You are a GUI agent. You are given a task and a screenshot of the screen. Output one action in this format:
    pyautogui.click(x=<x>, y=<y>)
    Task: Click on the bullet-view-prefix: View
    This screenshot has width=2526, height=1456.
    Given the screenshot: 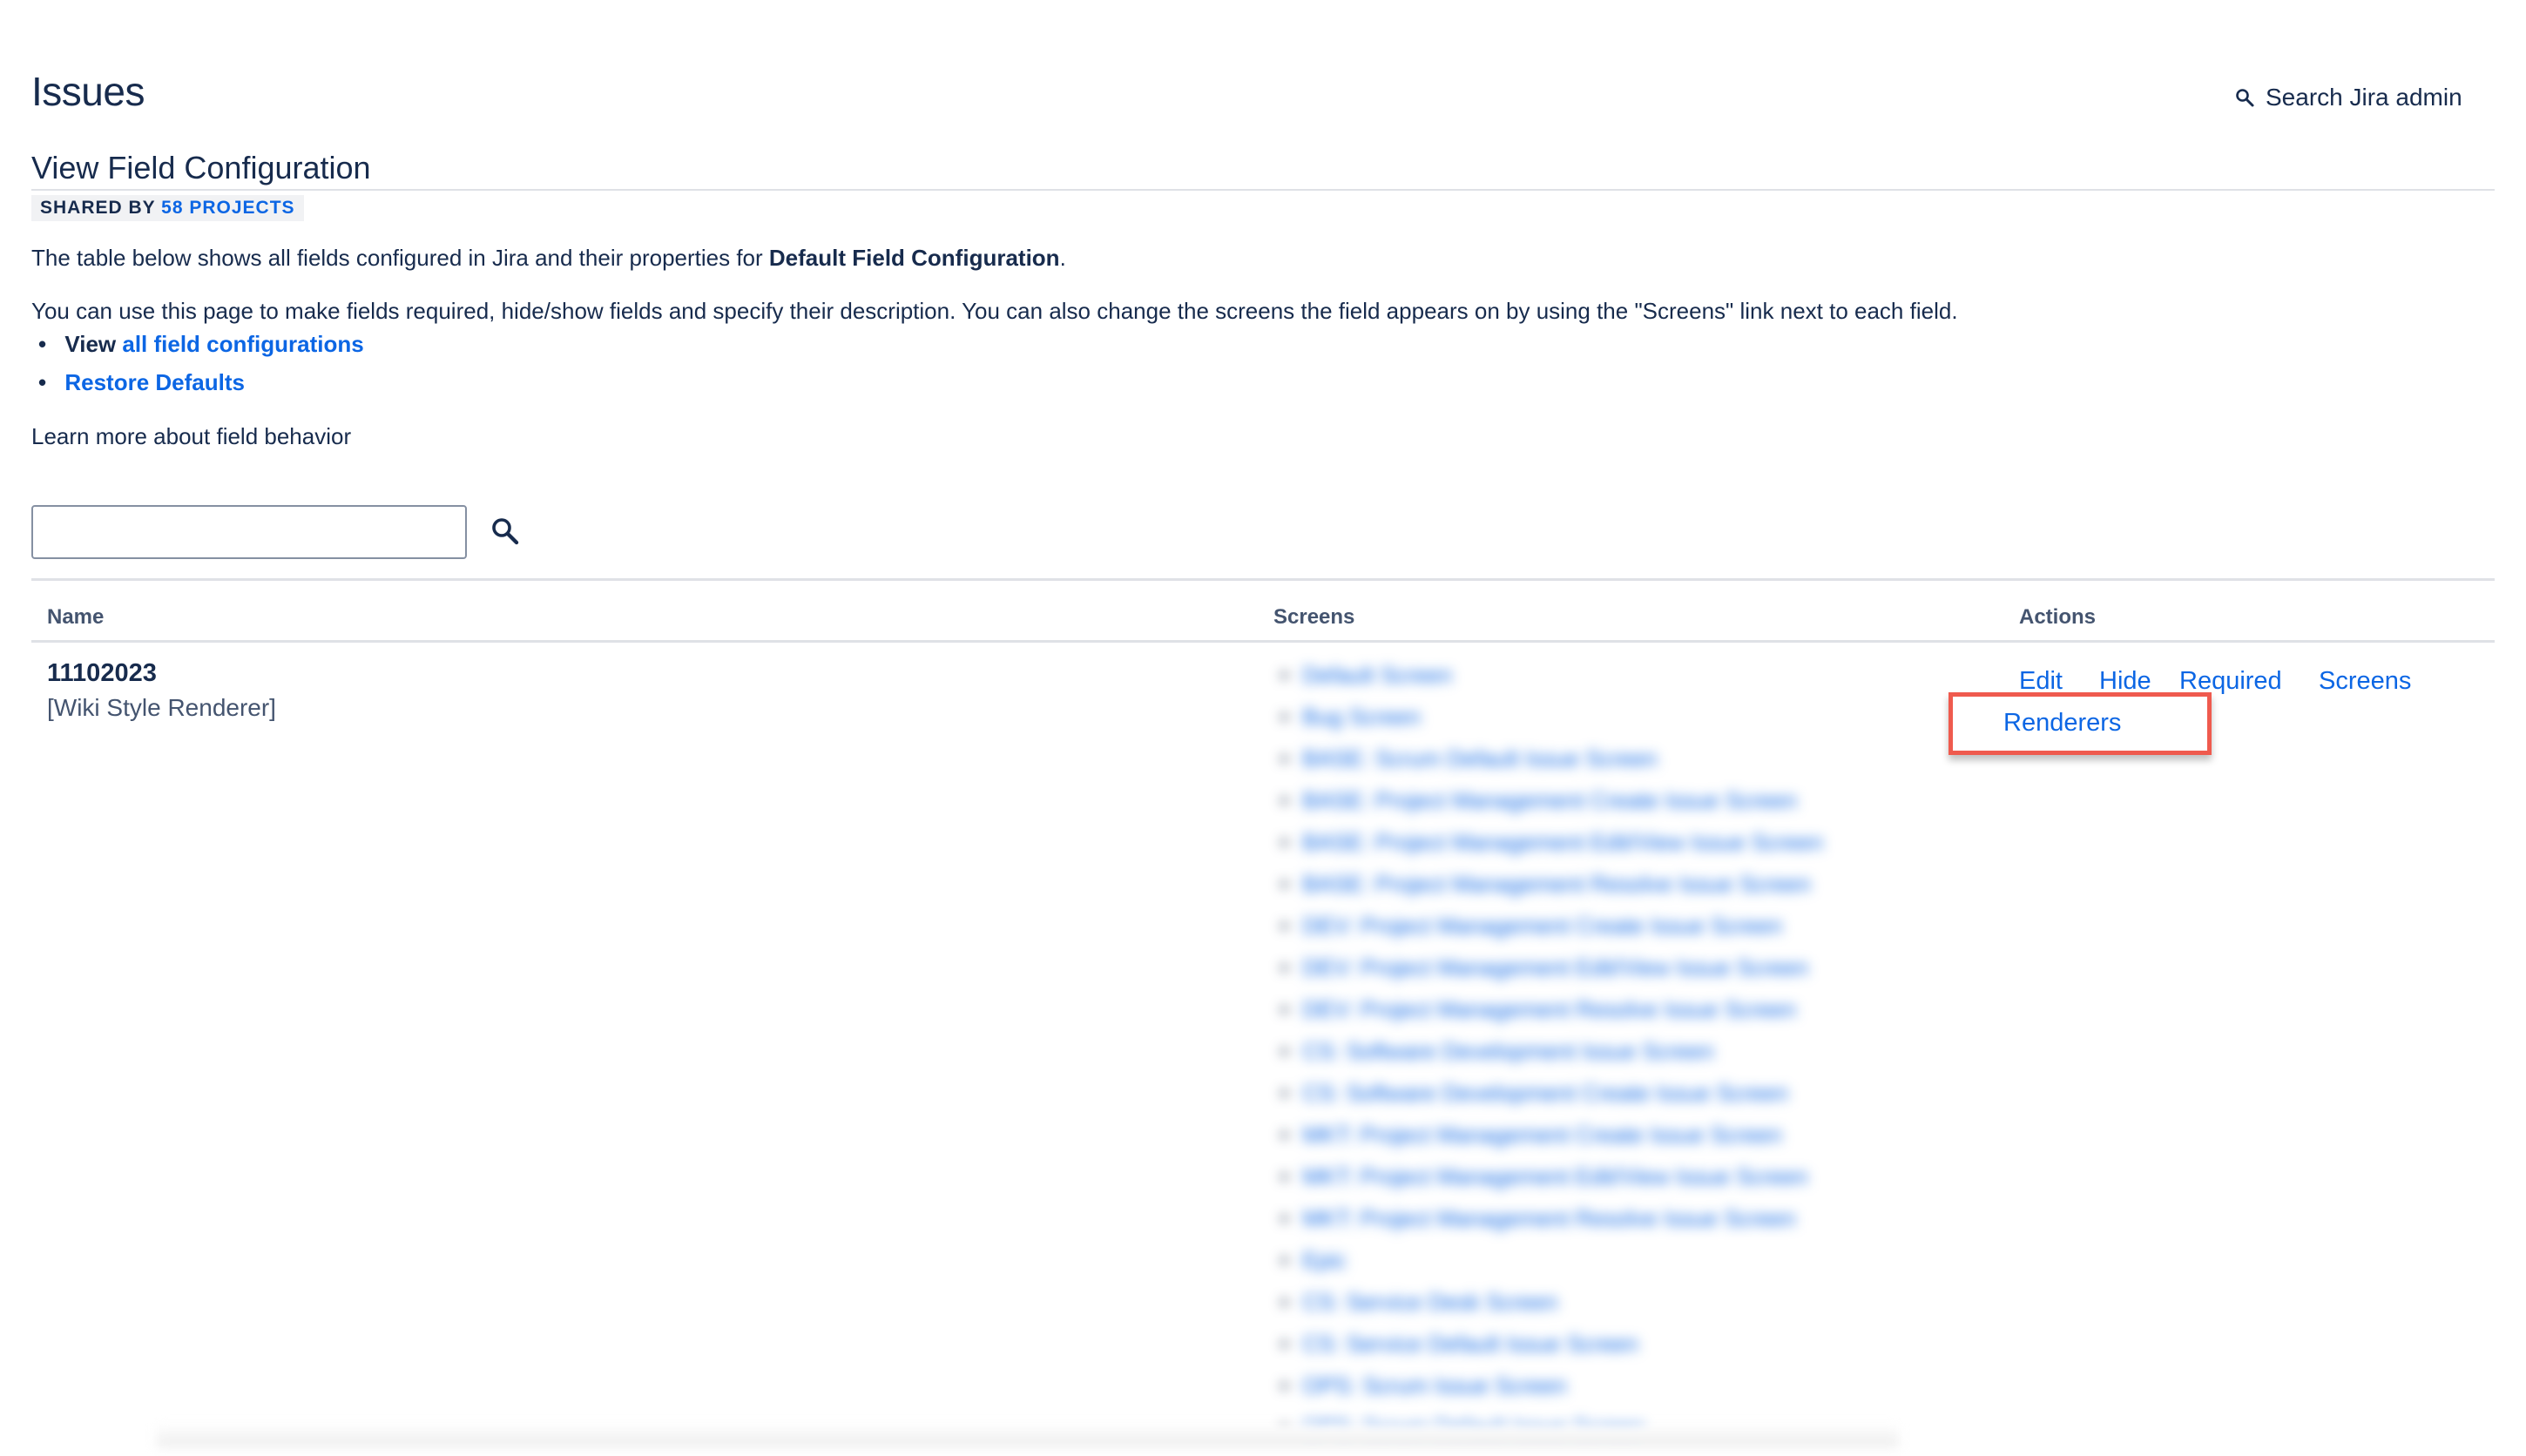 What is the action you would take?
    pyautogui.click(x=90, y=344)
    